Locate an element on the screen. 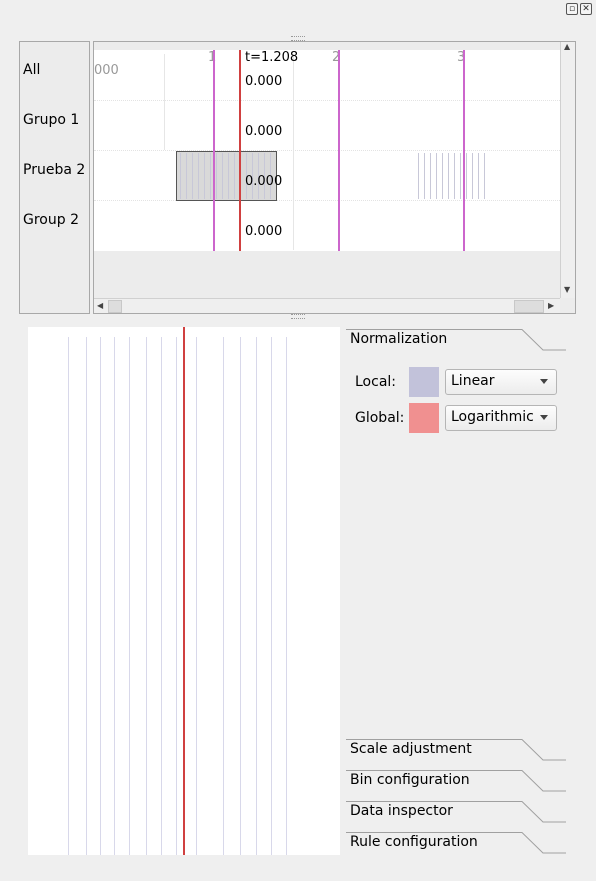 The height and width of the screenshot is (881, 596). scroll-right-icon: ▶ is located at coordinates (551, 305).